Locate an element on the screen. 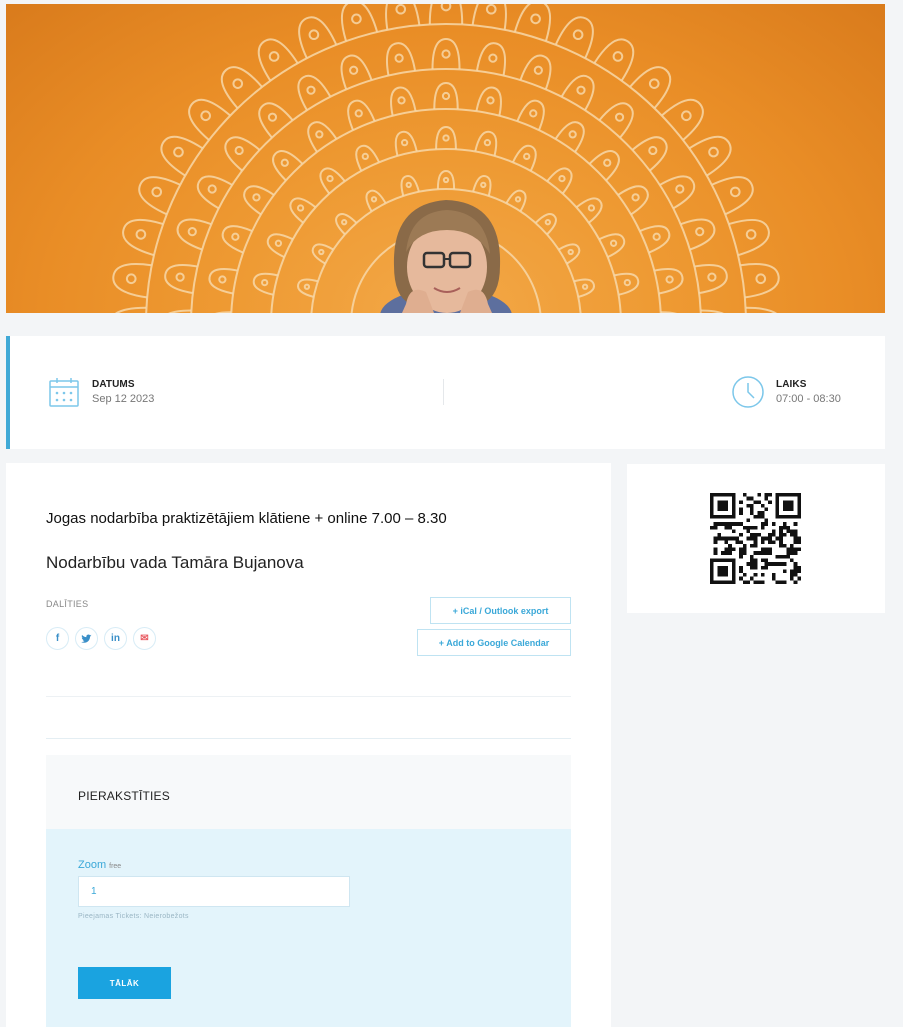 The width and height of the screenshot is (903, 1027). clock-icon is located at coordinates (748, 392).